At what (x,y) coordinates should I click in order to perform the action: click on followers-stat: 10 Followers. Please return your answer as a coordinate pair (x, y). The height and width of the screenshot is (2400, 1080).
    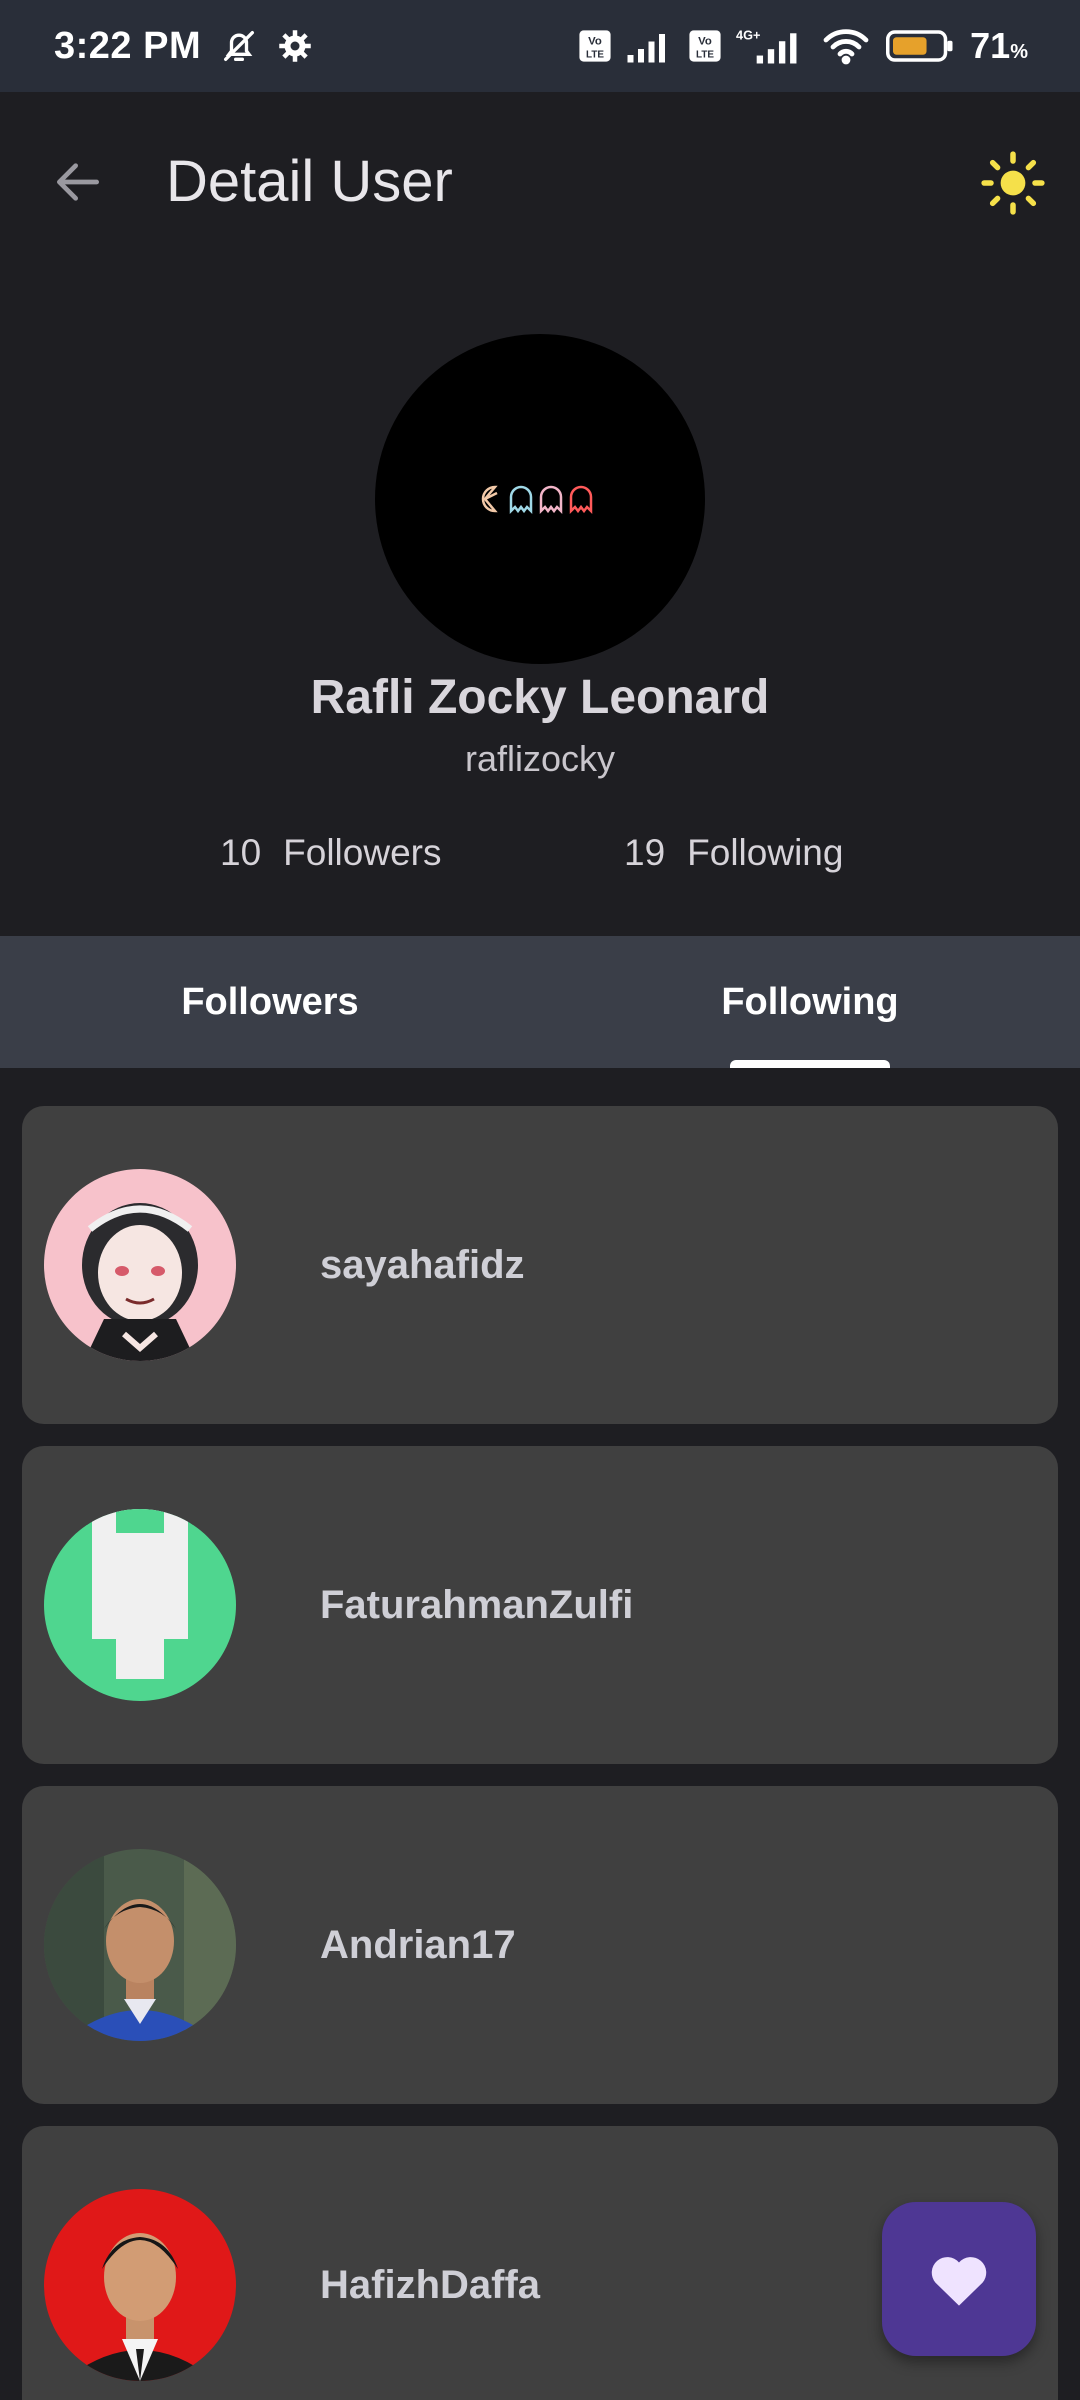
    Looking at the image, I should click on (330, 853).